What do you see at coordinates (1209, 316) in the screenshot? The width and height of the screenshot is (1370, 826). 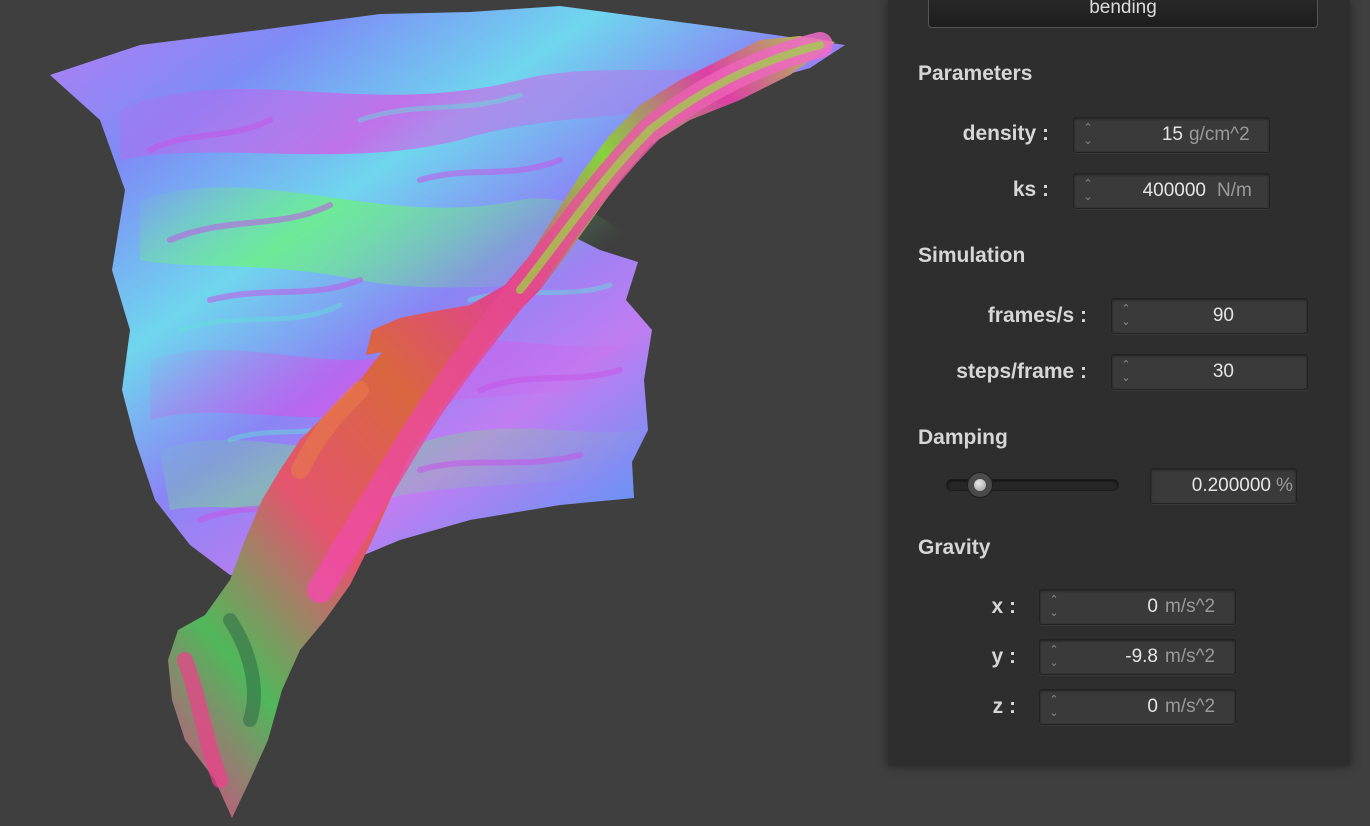 I see `fps-spinbox: ⌃ ⌄ 90` at bounding box center [1209, 316].